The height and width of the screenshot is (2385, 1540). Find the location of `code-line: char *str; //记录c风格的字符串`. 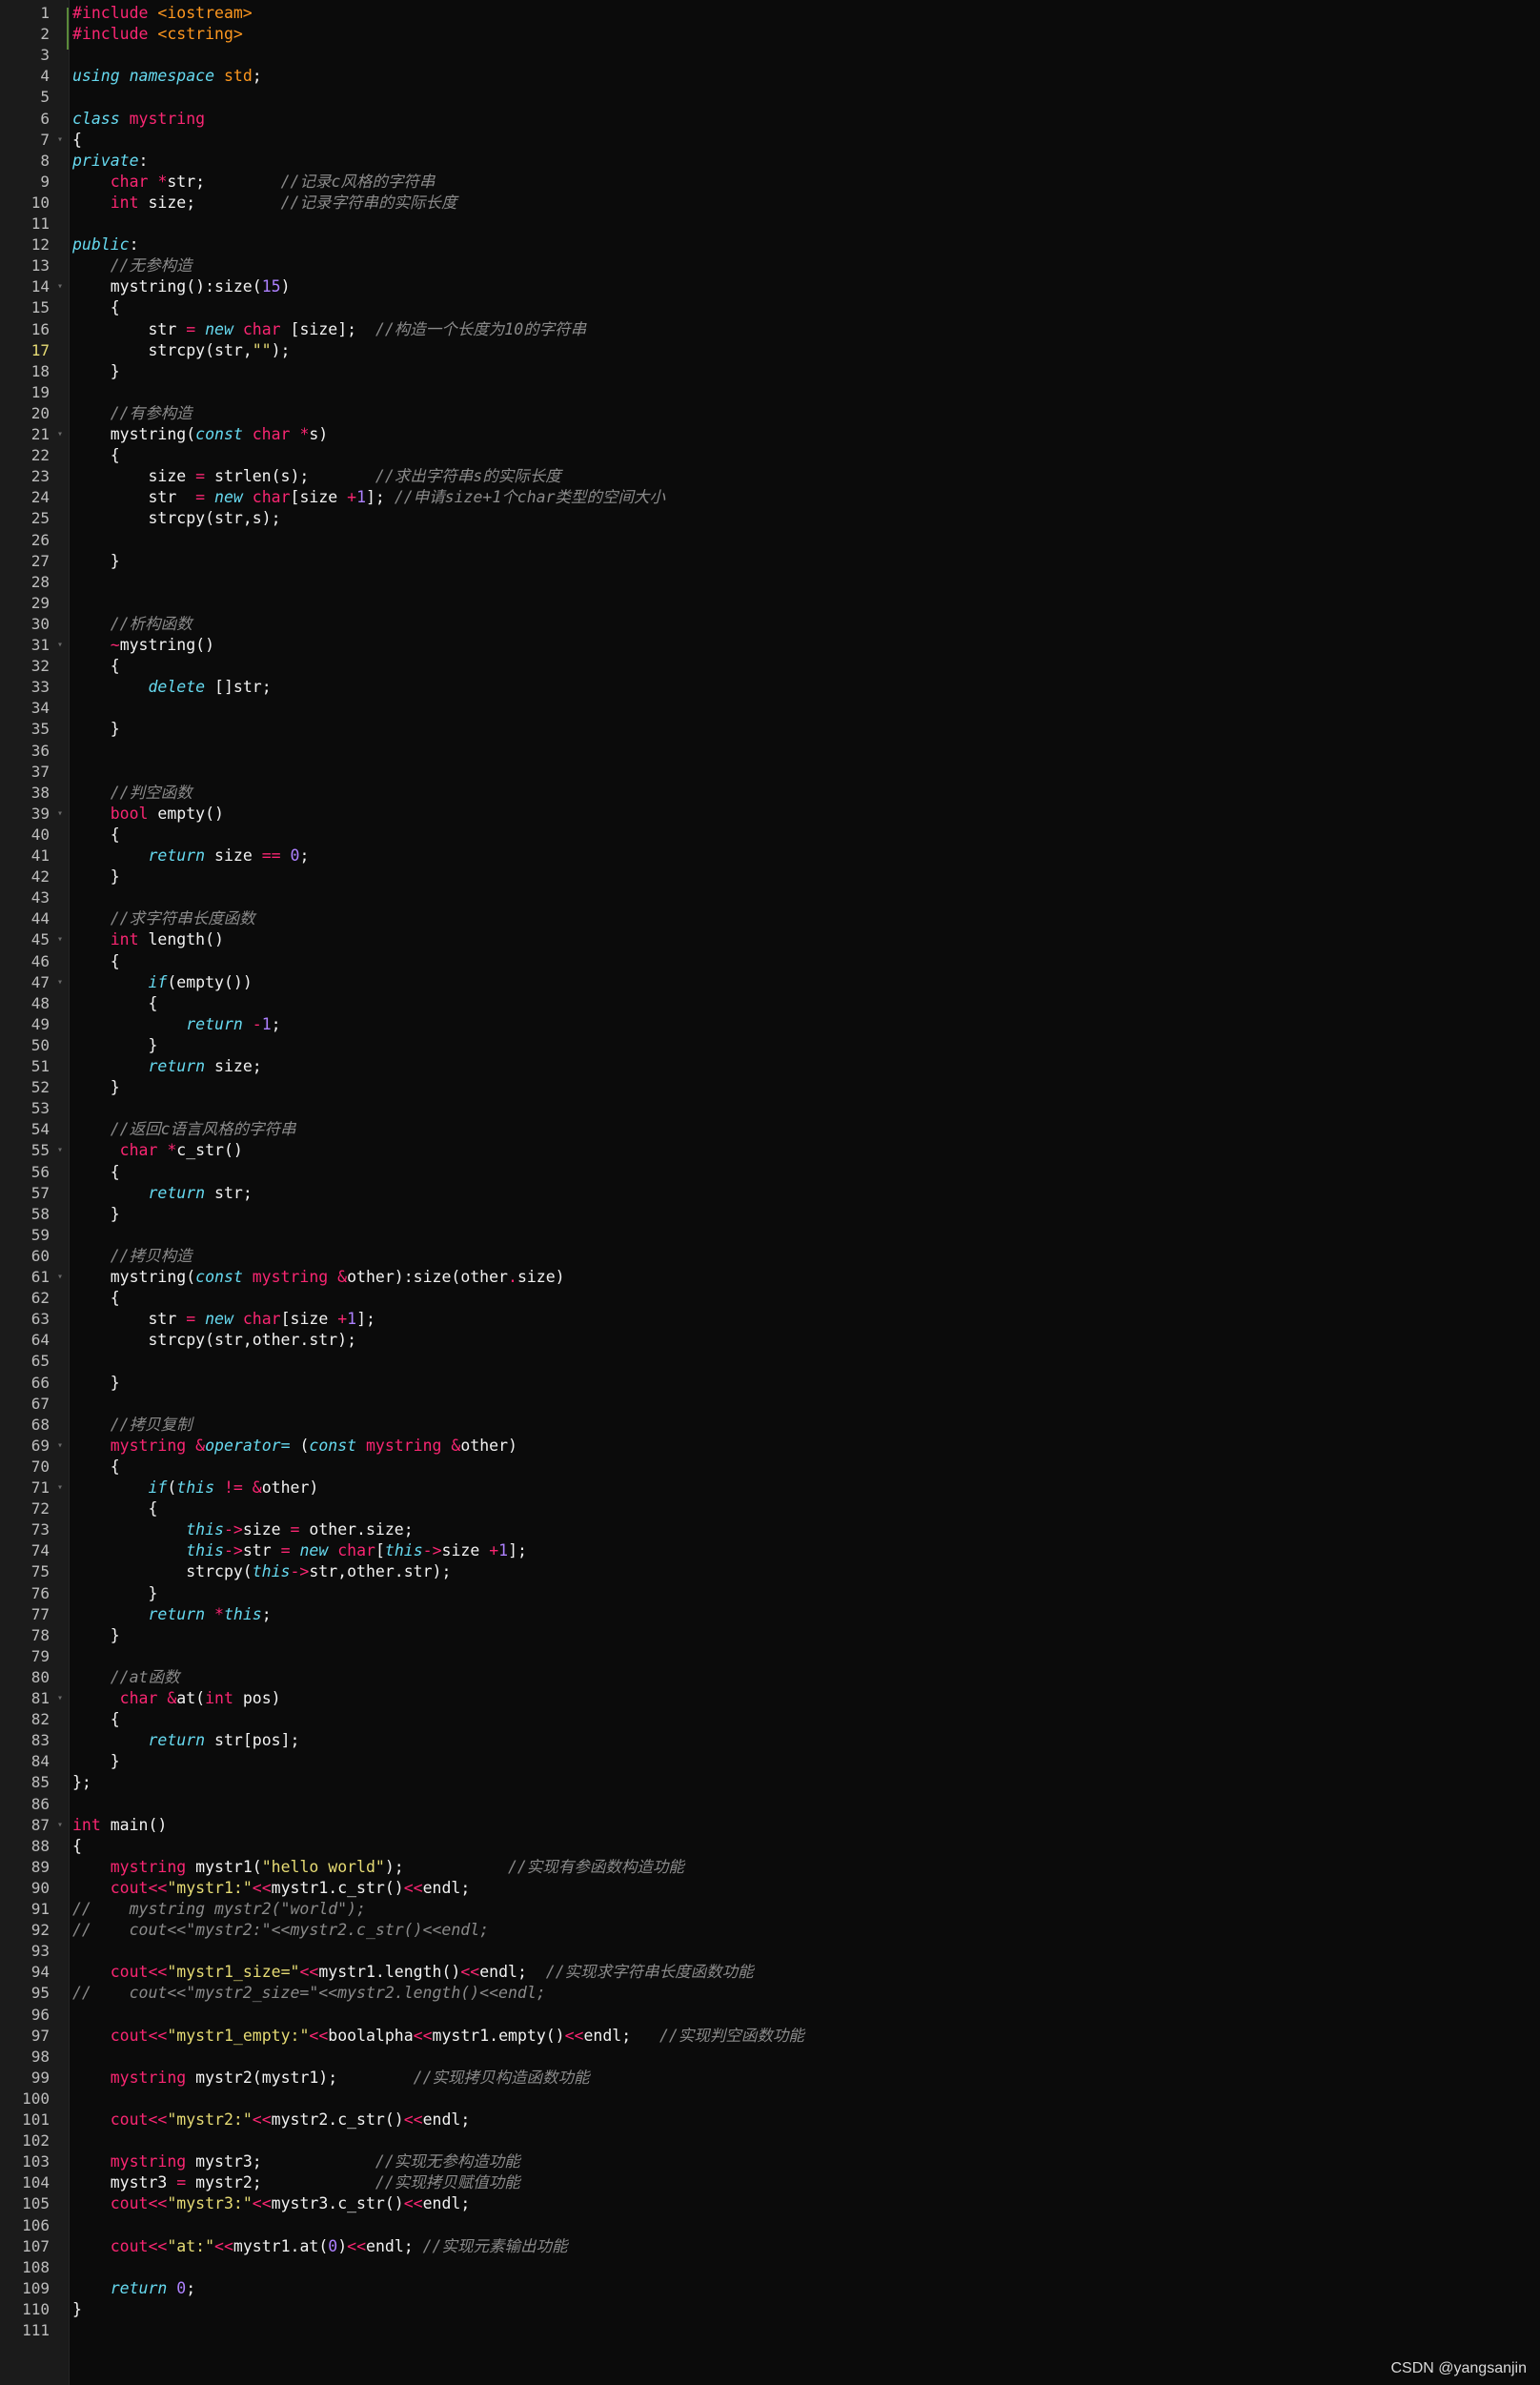

code-line: char *str; //记录c风格的字符串 is located at coordinates (254, 182).